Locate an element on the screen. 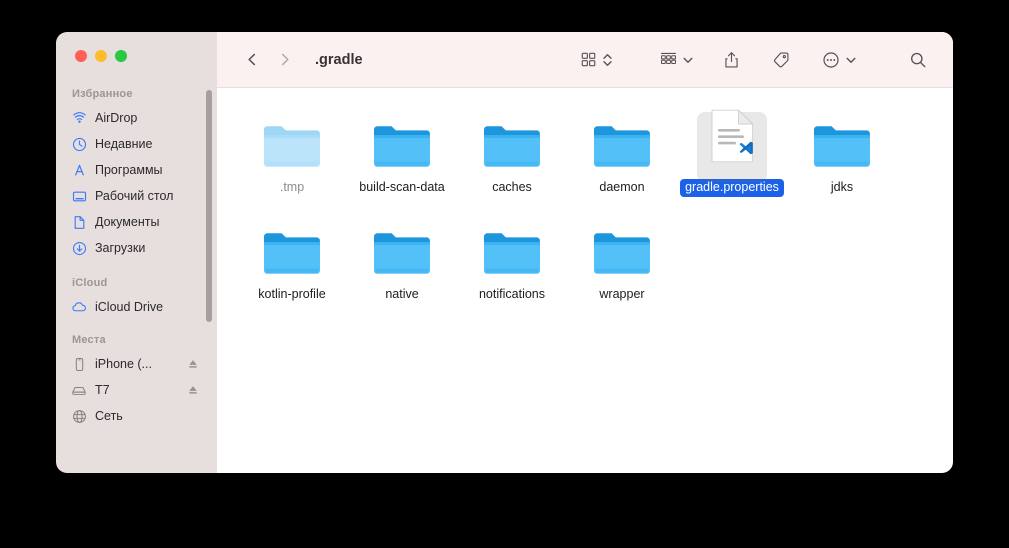 This screenshot has width=1009, height=548. sidebar-scrollbar is located at coordinates (209, 206).